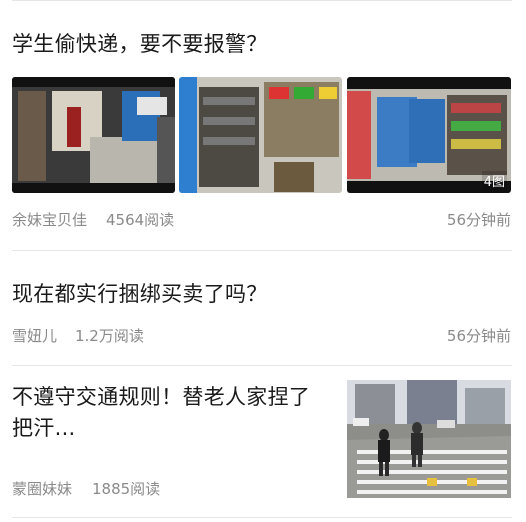  I want to click on divider-top, so click(262, 0).